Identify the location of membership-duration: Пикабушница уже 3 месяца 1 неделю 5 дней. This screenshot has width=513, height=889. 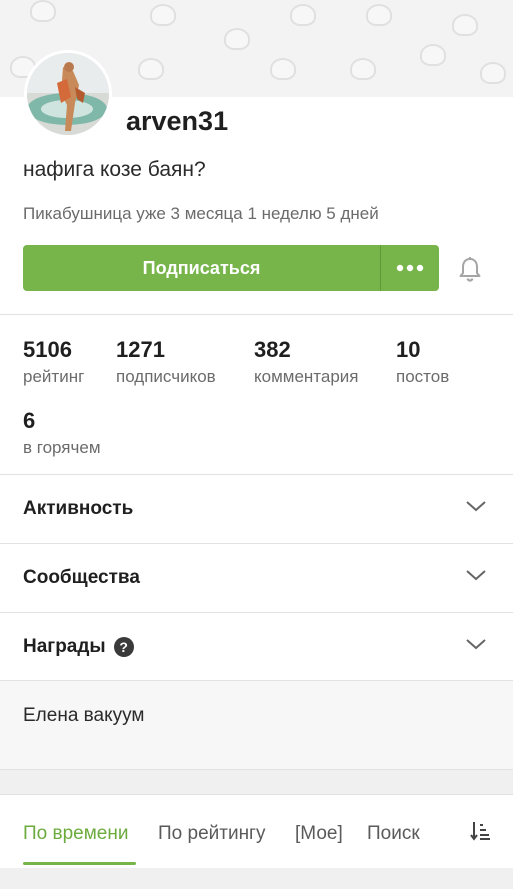
(201, 213).